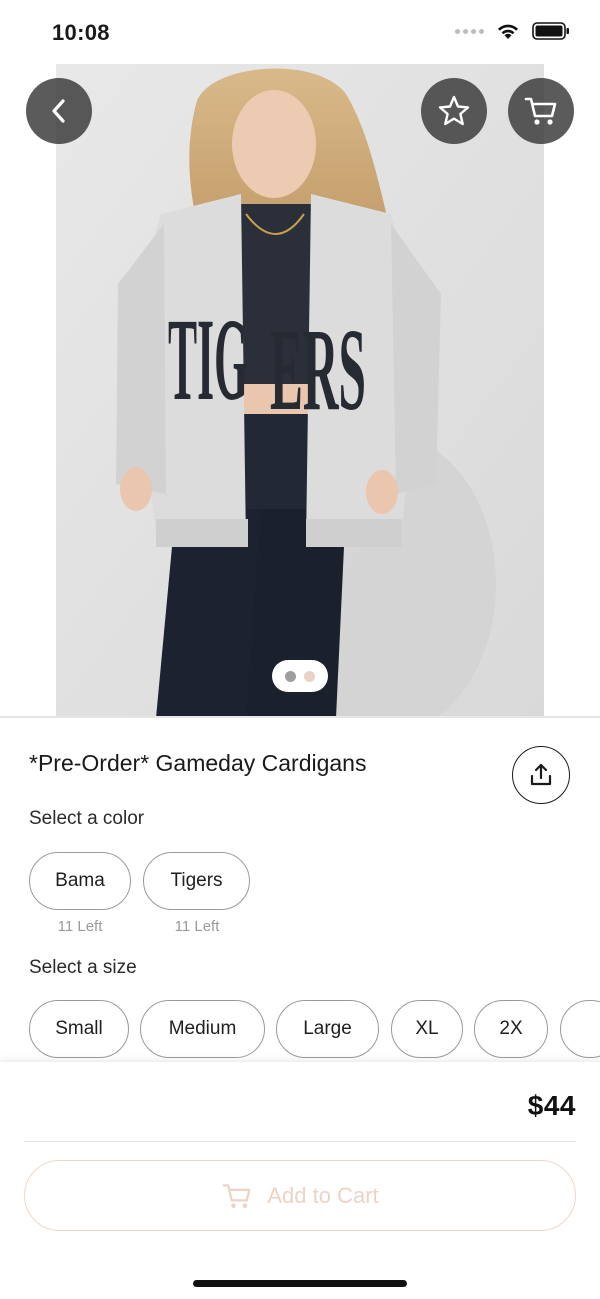 This screenshot has height=1299, width=600. I want to click on status-icons, so click(512, 31).